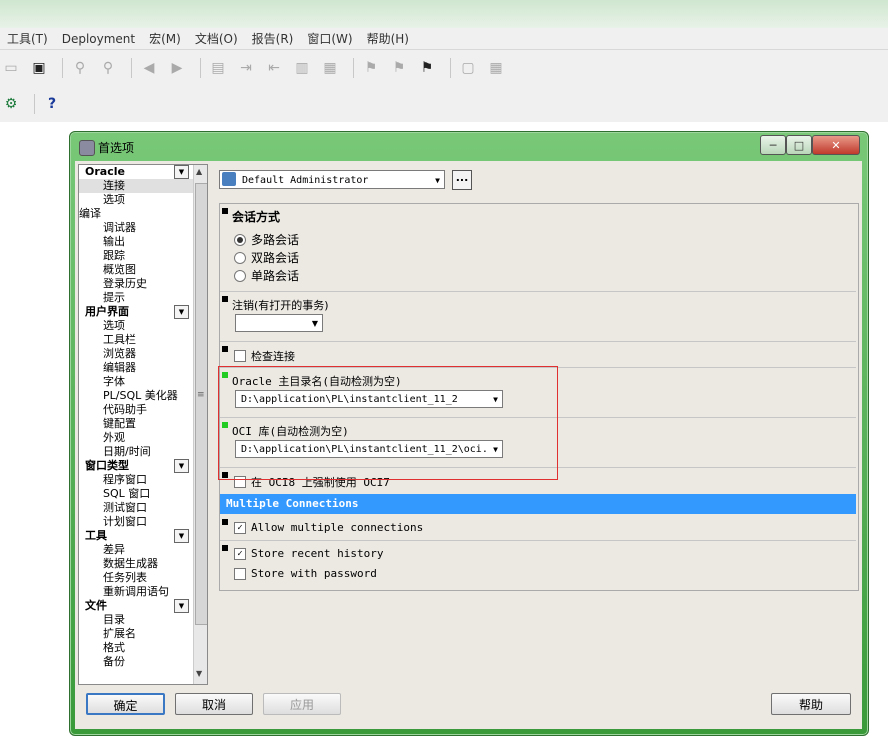 This screenshot has width=888, height=748. I want to click on tree-item: SQL 窗口, so click(143, 494).